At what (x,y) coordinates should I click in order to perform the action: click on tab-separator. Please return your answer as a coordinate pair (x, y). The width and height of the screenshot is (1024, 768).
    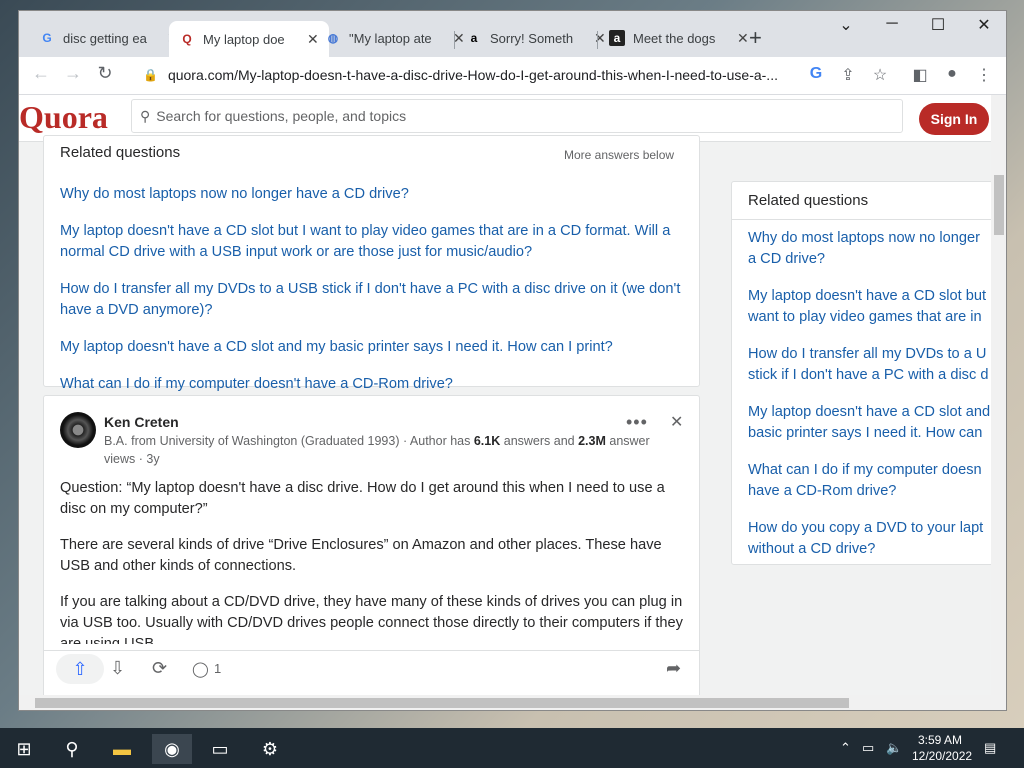
    Looking at the image, I should click on (597, 40).